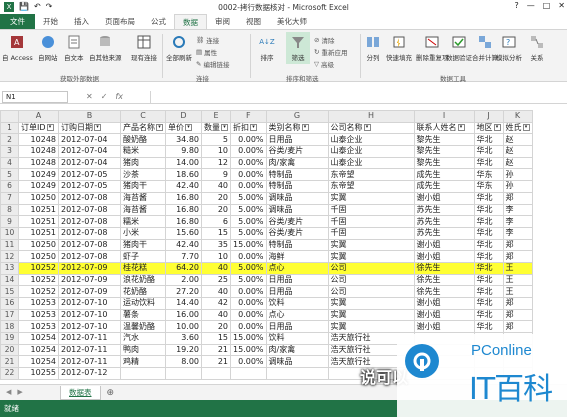 Image resolution: width=567 pixels, height=417 pixels. I want to click on consolidate-button: 合并计算, so click(485, 48).